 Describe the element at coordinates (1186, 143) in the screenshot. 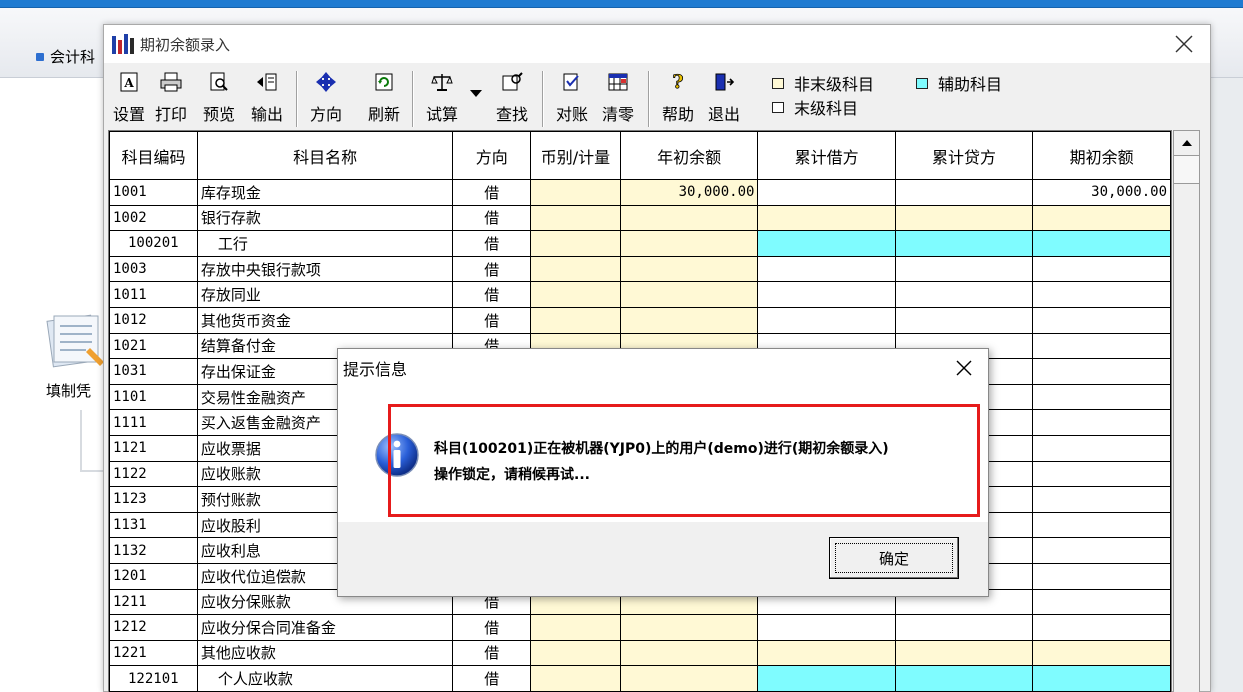

I see `scroll-up-button` at that location.